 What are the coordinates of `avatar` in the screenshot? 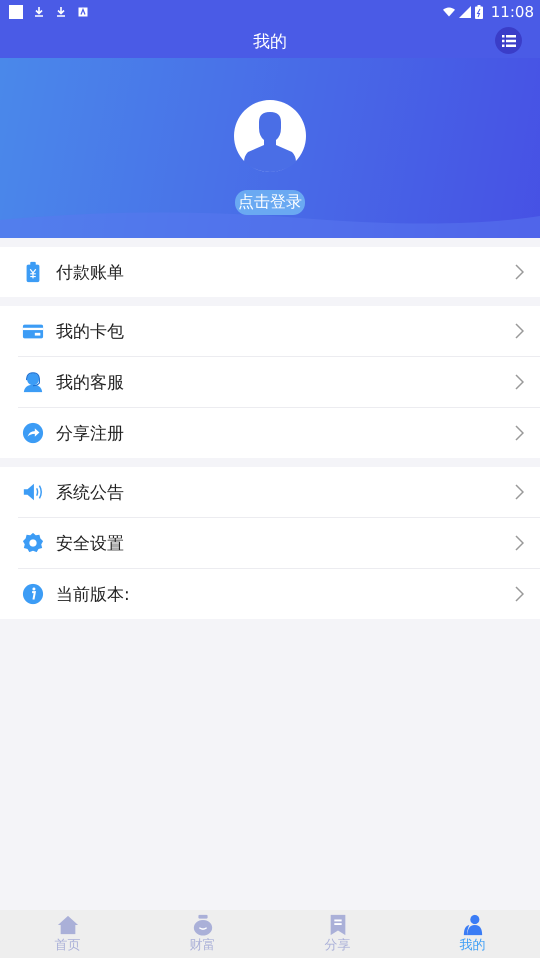 It's located at (270, 136).